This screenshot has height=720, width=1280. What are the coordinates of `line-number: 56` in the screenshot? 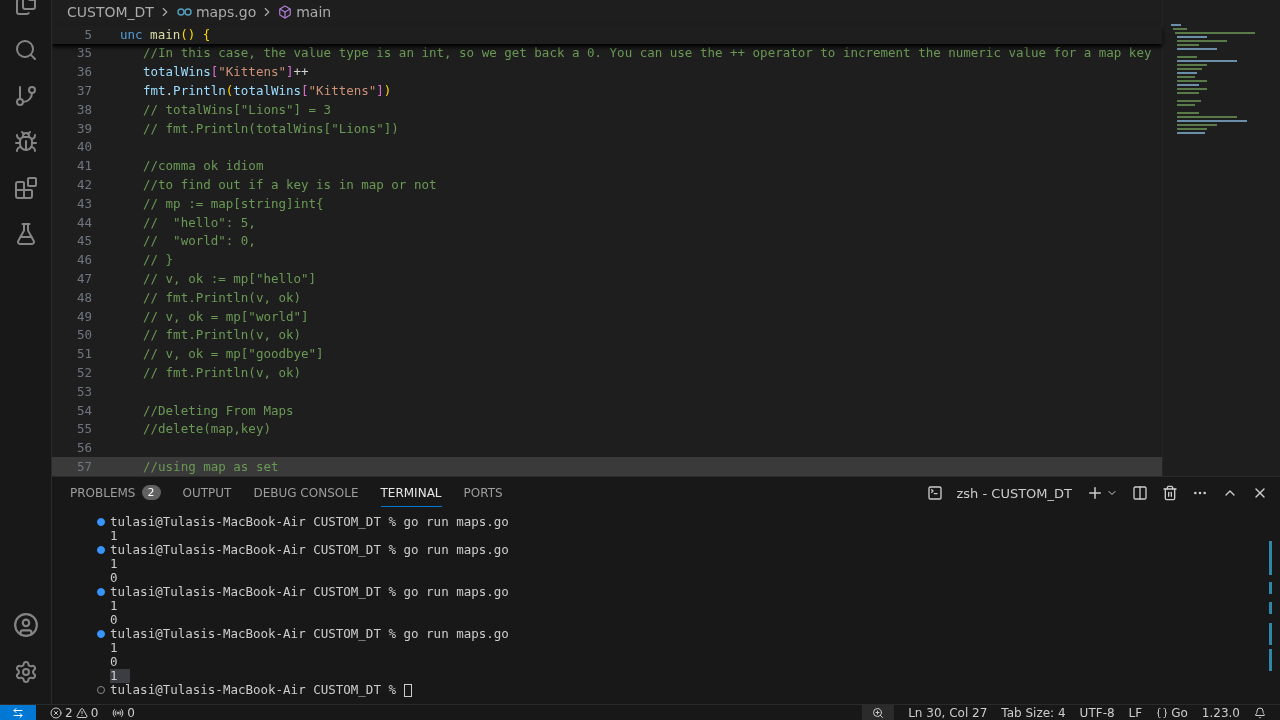 It's located at (83, 448).